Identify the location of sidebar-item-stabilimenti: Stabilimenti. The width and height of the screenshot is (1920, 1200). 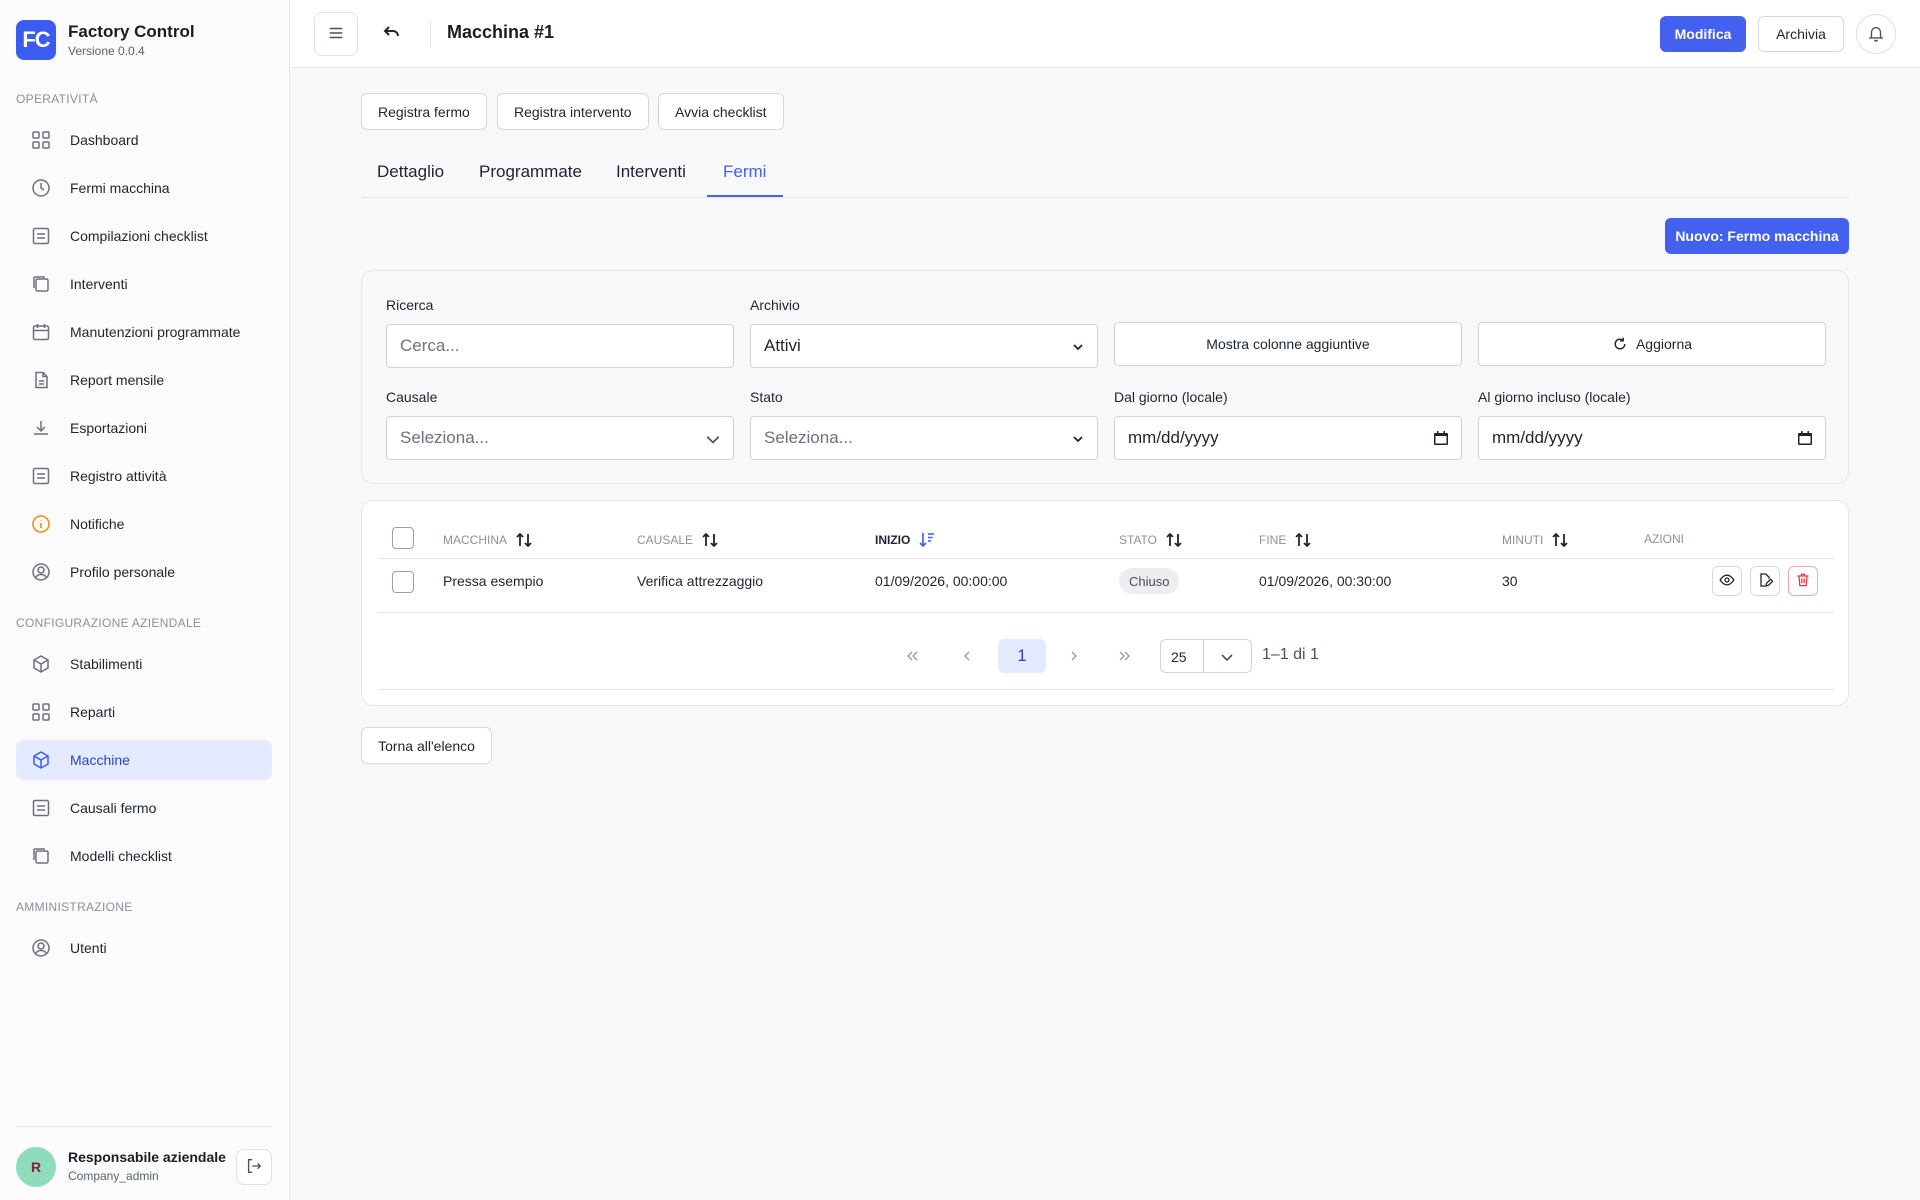
(144, 664).